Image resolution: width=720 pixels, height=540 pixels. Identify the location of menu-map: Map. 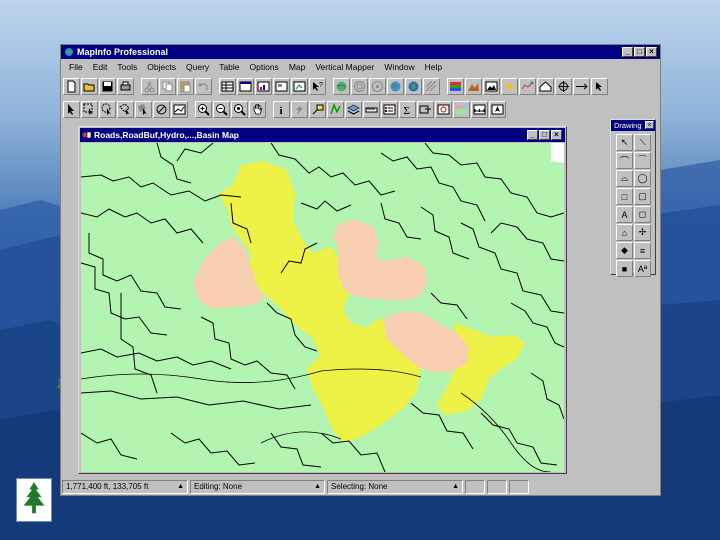
(297, 67).